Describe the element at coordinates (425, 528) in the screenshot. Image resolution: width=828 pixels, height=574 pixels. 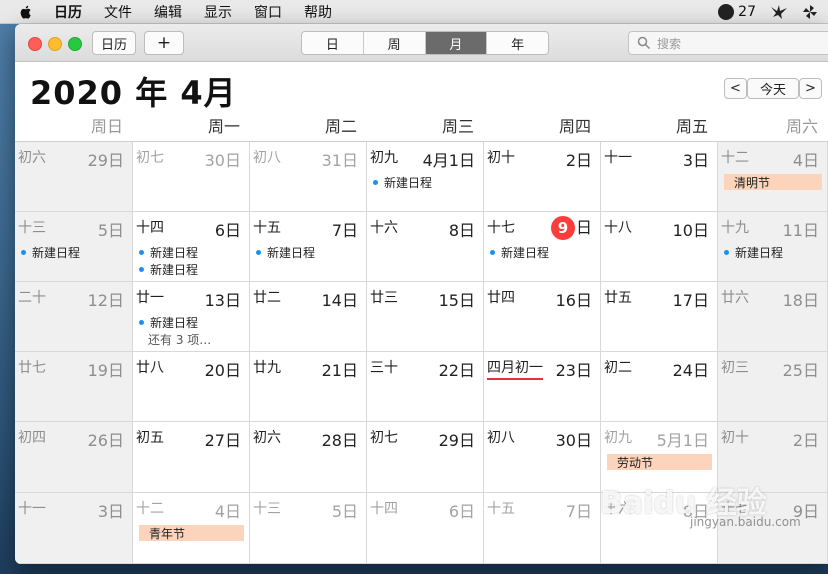
I see `day-cell: 十四 6日` at that location.